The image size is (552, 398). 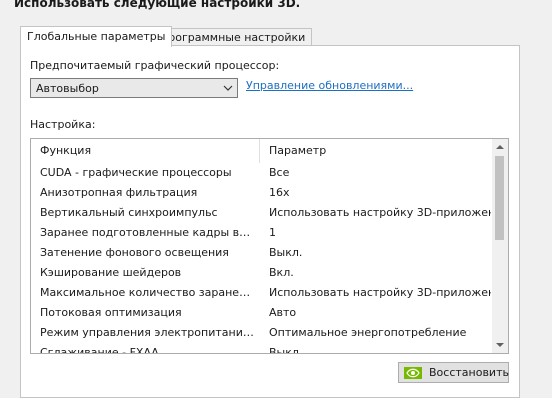 What do you see at coordinates (157, 5) in the screenshot?
I see `page-heading: Использовать следующие настройки 3D.` at bounding box center [157, 5].